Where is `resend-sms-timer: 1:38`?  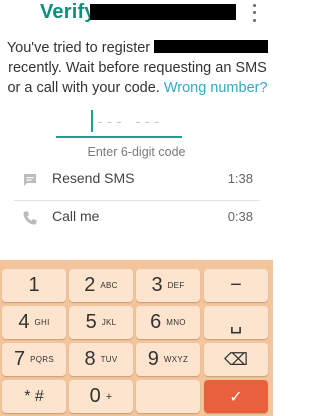 resend-sms-timer: 1:38 is located at coordinates (240, 178).